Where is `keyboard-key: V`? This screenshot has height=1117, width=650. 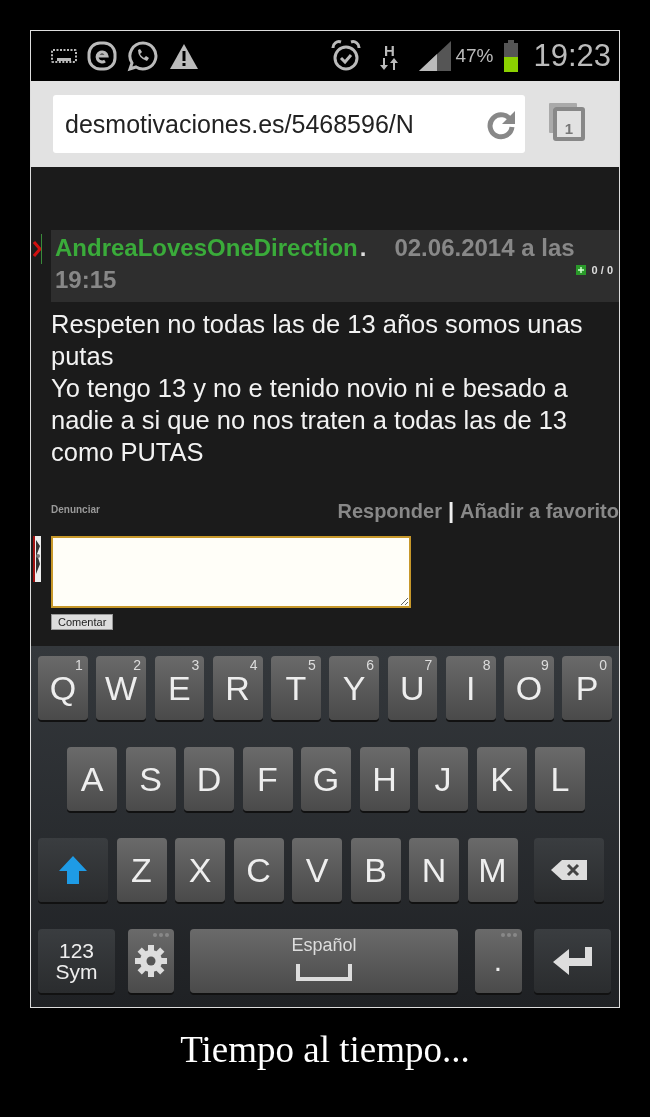
keyboard-key: V is located at coordinates (317, 870).